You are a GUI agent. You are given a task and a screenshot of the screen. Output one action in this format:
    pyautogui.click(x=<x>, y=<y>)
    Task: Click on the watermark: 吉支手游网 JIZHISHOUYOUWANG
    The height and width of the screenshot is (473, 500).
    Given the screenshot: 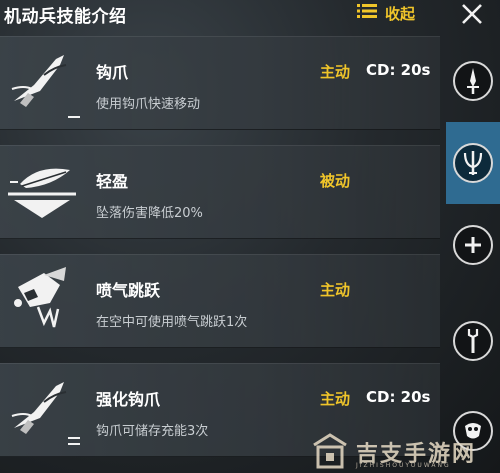 What is the action you would take?
    pyautogui.click(x=405, y=451)
    